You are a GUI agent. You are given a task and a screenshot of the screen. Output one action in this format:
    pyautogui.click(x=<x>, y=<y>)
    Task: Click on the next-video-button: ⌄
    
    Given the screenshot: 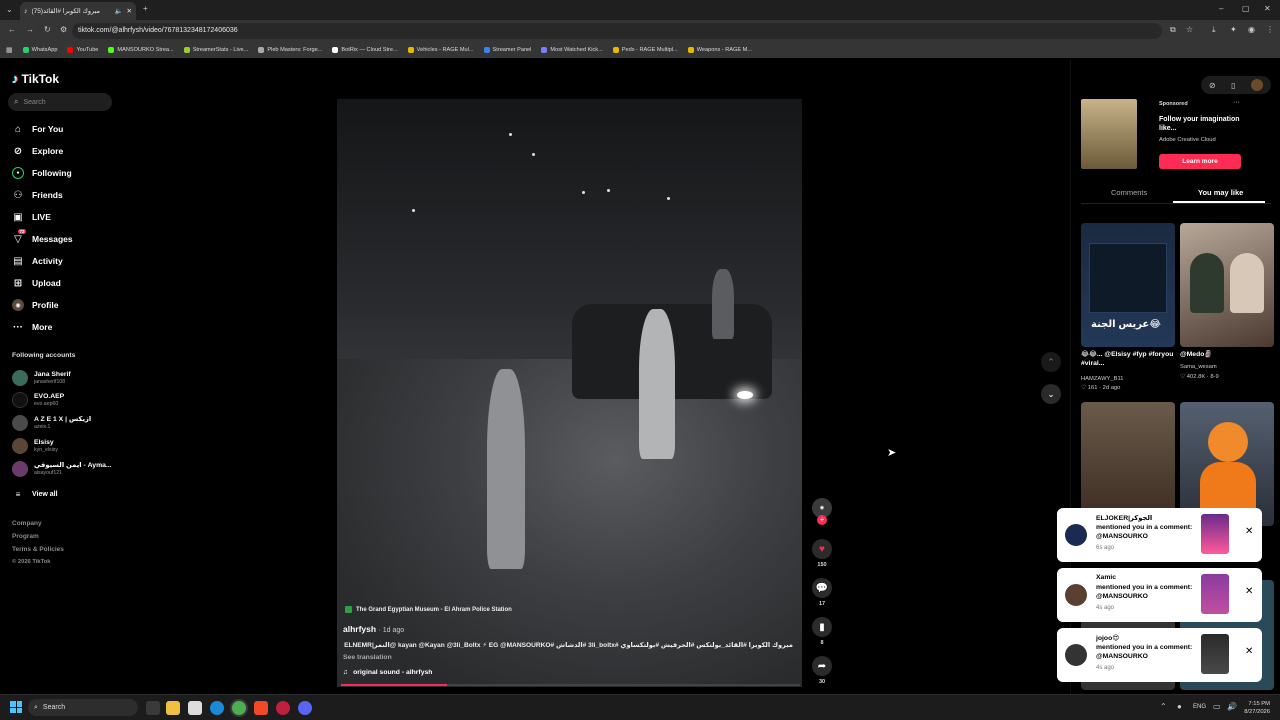 What is the action you would take?
    pyautogui.click(x=1051, y=394)
    